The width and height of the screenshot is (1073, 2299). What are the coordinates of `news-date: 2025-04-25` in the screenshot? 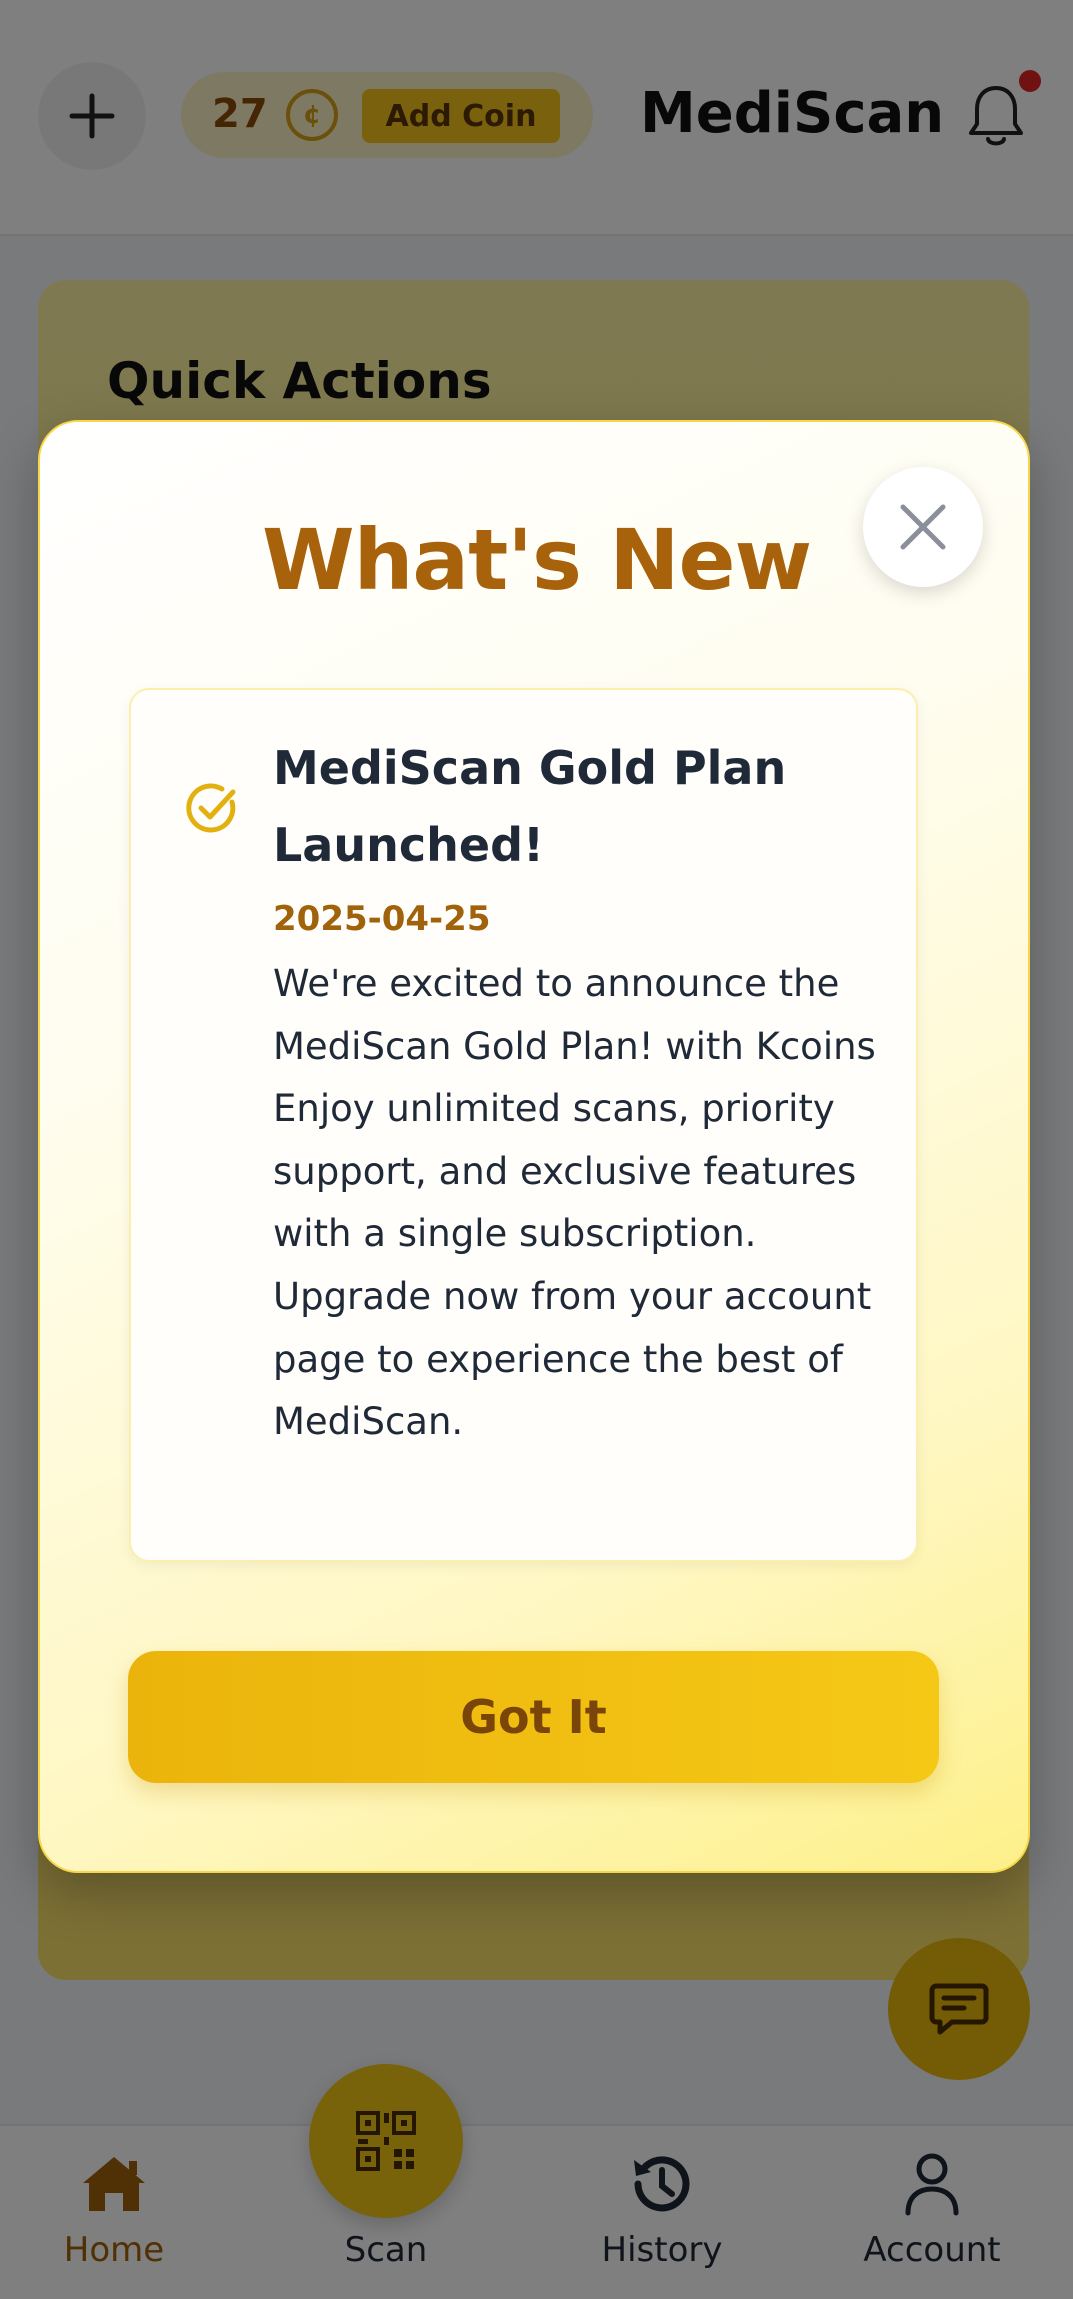 It's located at (382, 919).